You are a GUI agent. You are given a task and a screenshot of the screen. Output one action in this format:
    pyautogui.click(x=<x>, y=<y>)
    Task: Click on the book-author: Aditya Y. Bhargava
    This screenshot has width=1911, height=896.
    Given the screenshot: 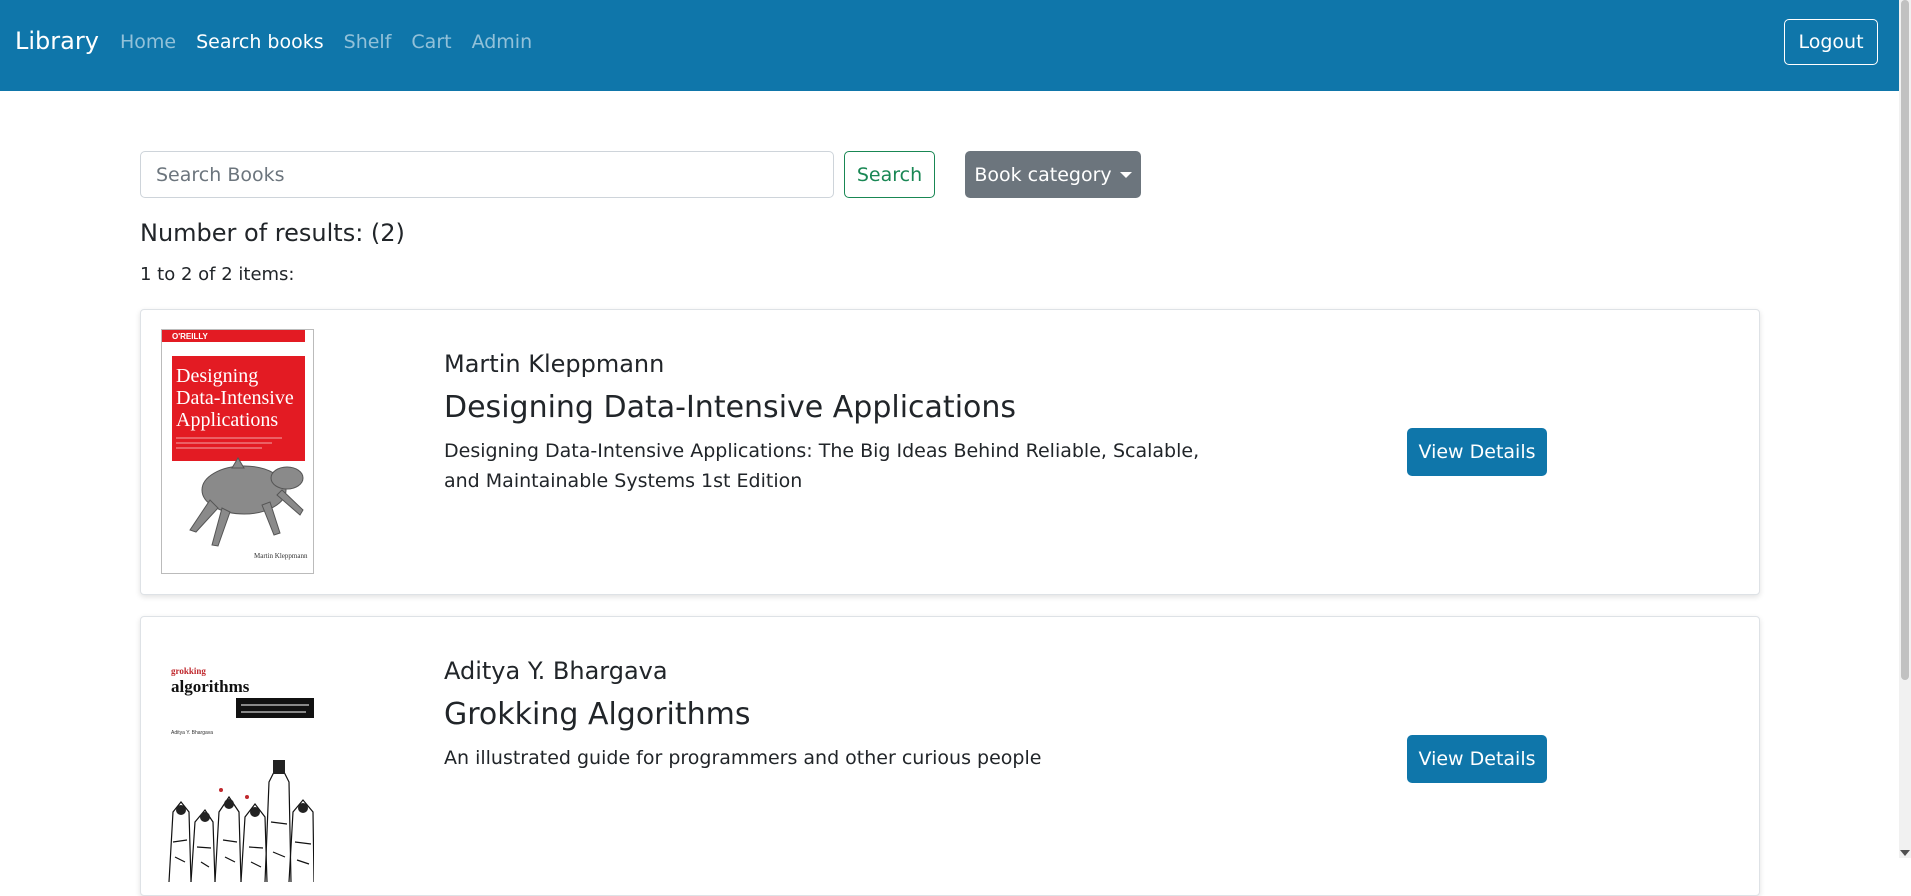 What is the action you would take?
    pyautogui.click(x=556, y=671)
    